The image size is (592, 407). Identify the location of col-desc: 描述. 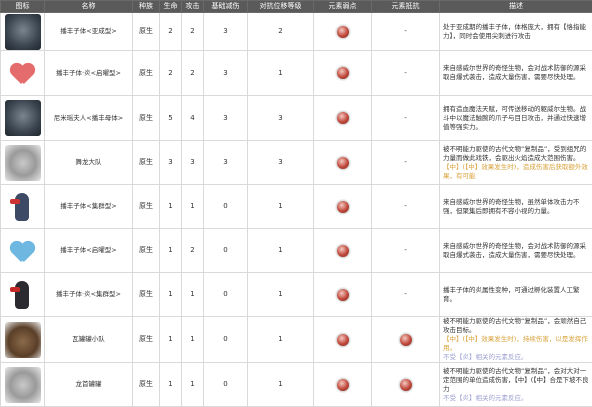
(516, 7).